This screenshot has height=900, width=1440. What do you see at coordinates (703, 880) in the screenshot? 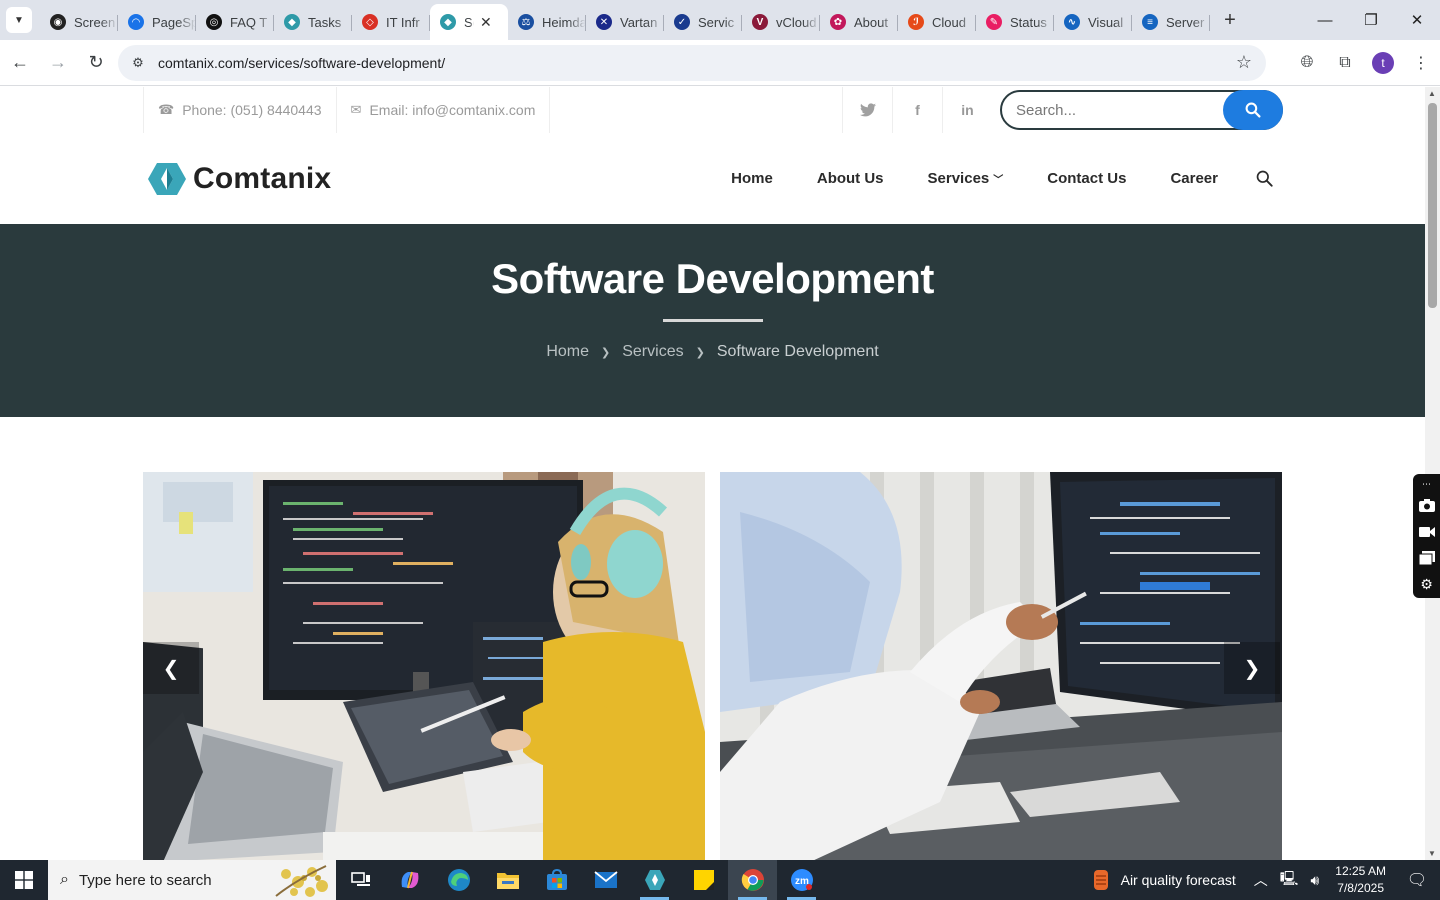
I see `sticky-notes-icon` at bounding box center [703, 880].